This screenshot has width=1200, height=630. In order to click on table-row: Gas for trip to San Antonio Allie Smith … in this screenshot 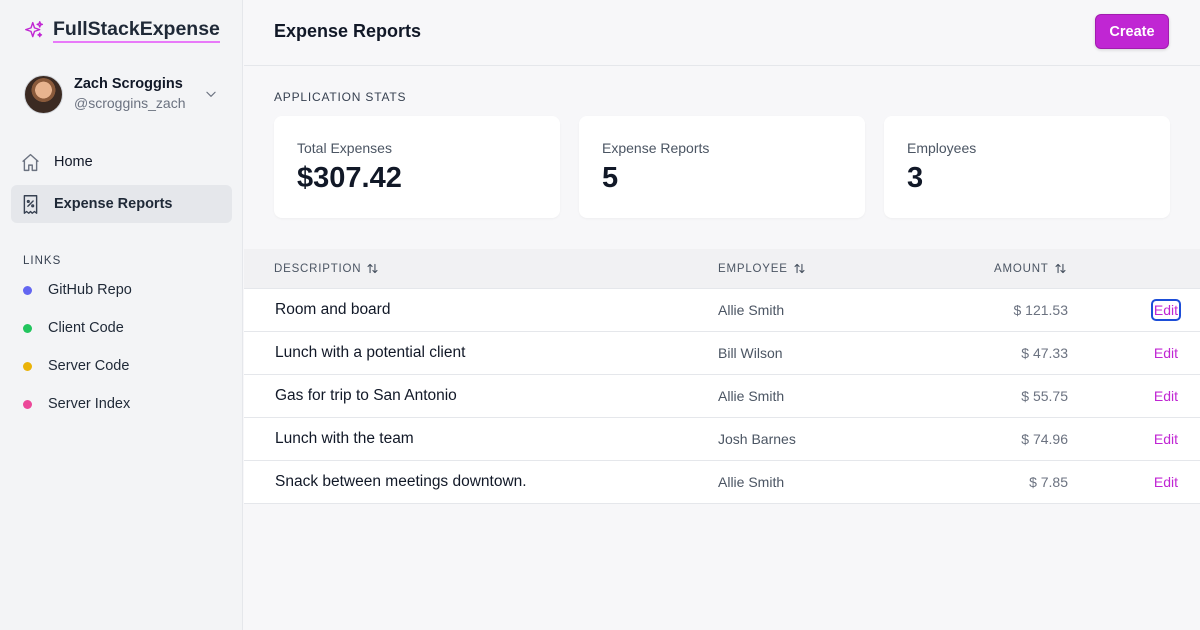, I will do `click(722, 396)`.